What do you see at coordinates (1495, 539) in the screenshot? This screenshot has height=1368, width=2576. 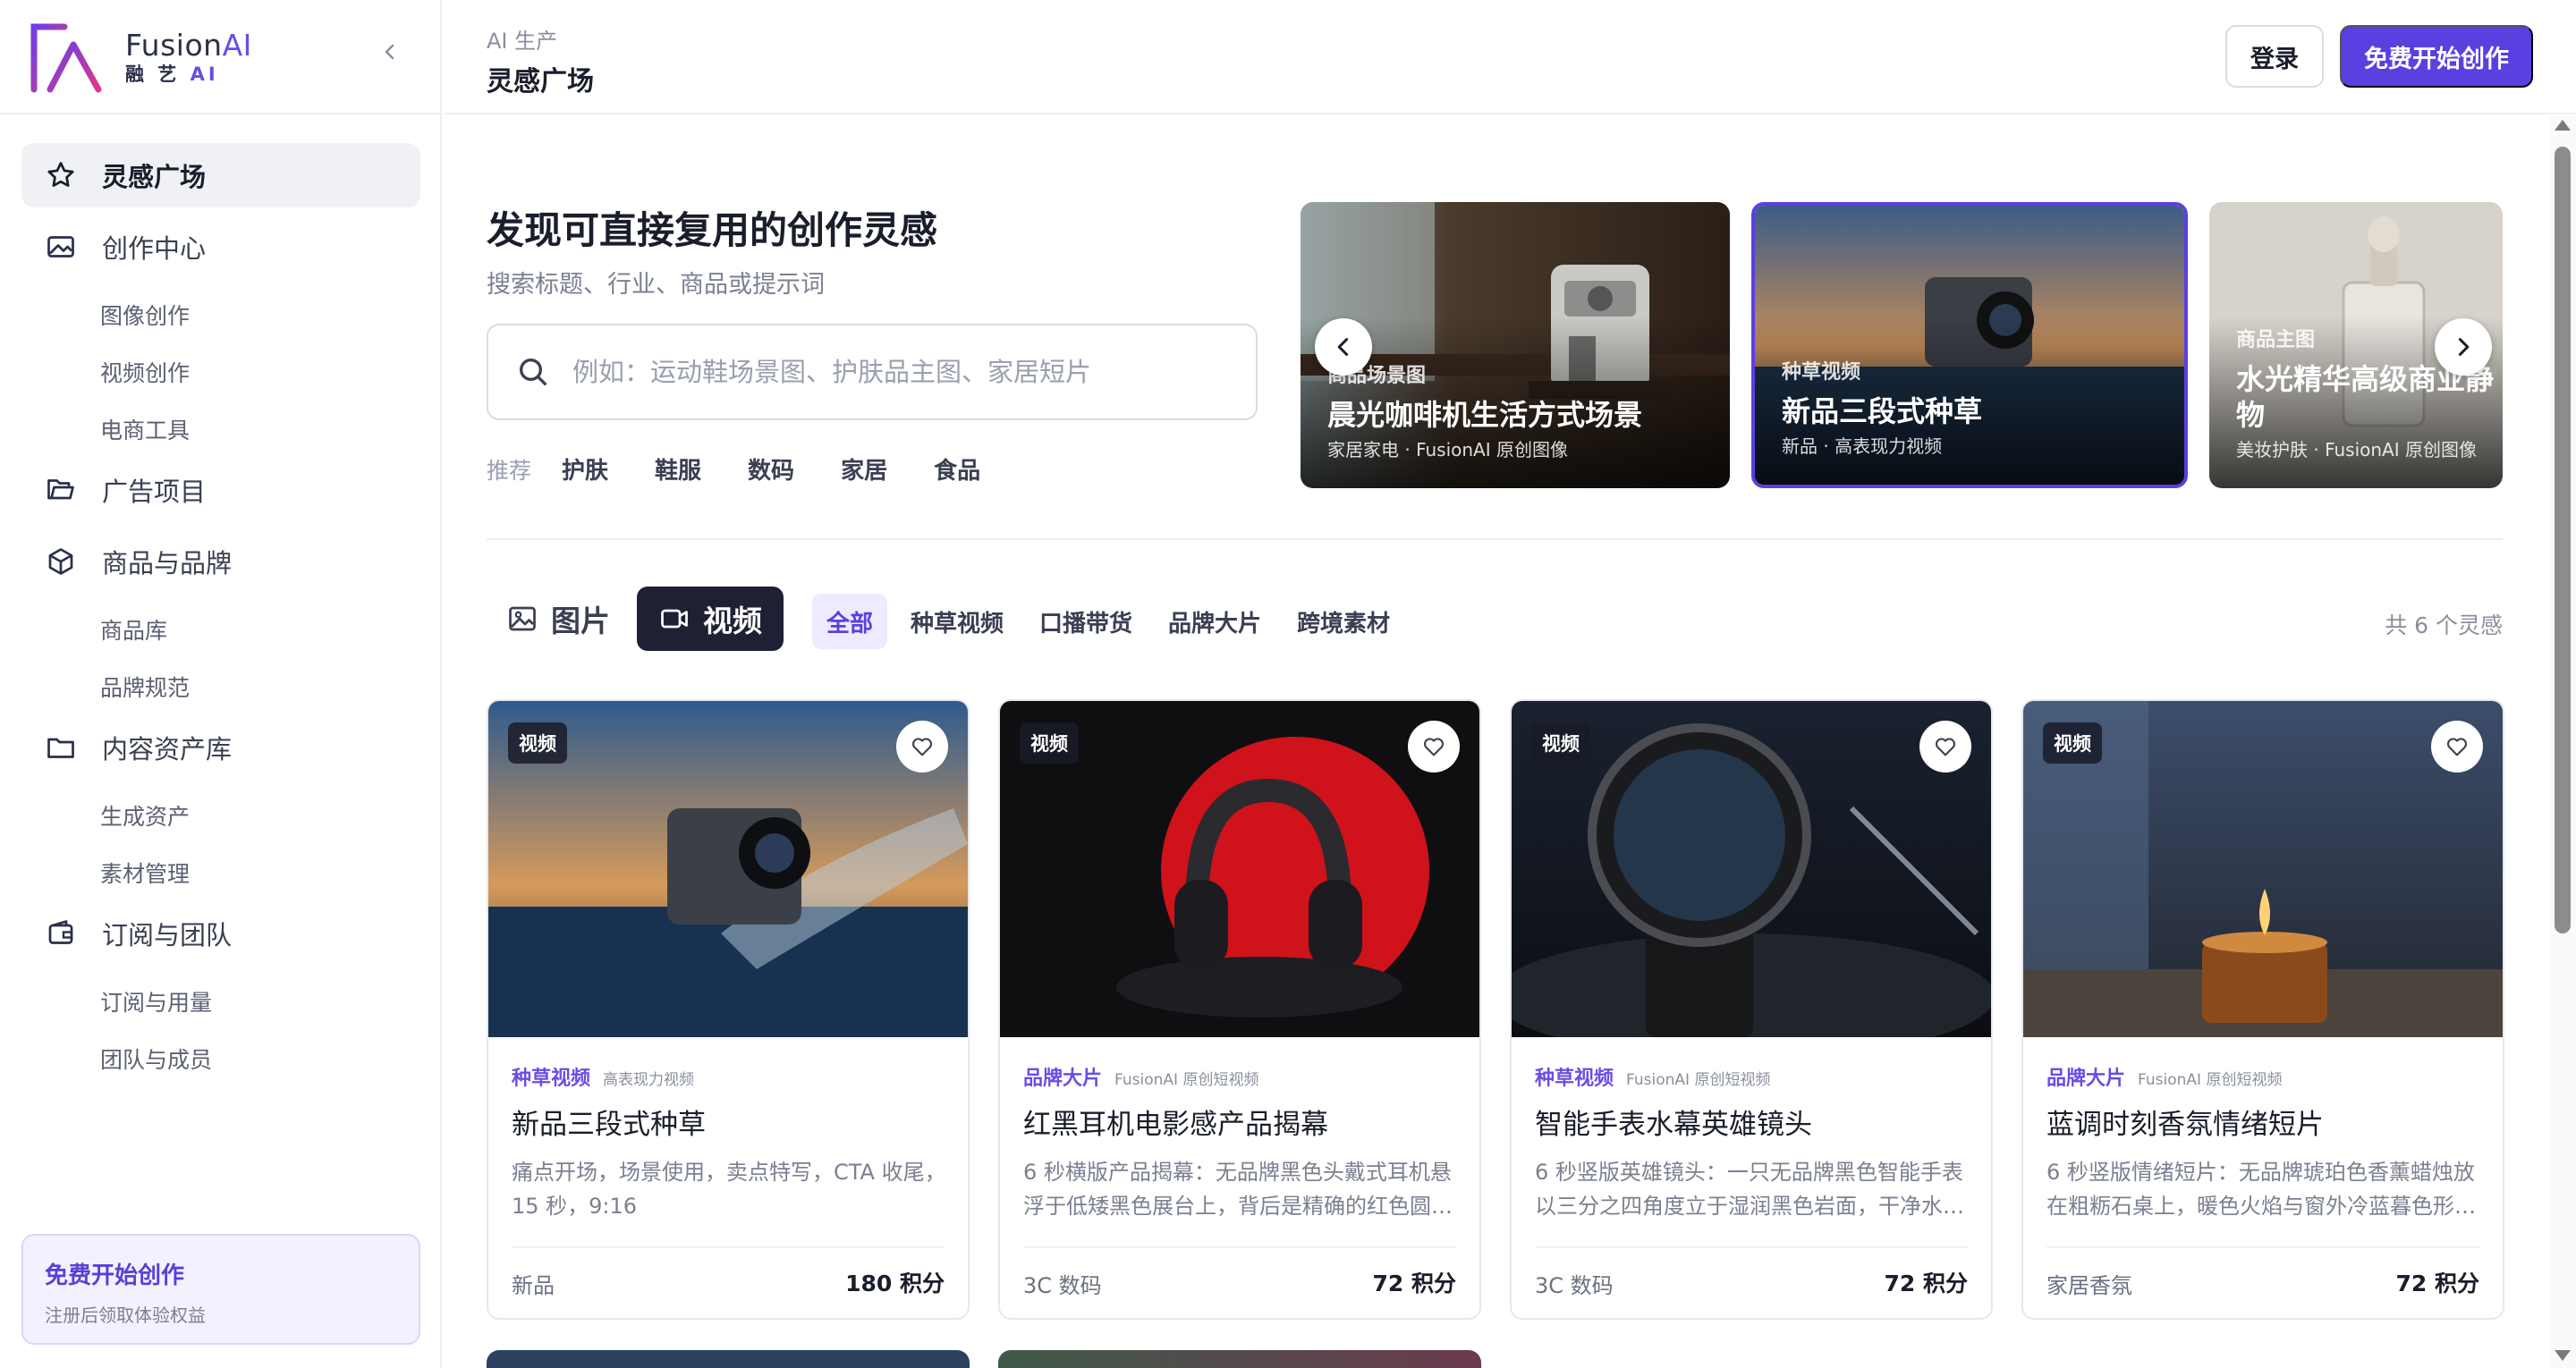 I see `section-divider` at bounding box center [1495, 539].